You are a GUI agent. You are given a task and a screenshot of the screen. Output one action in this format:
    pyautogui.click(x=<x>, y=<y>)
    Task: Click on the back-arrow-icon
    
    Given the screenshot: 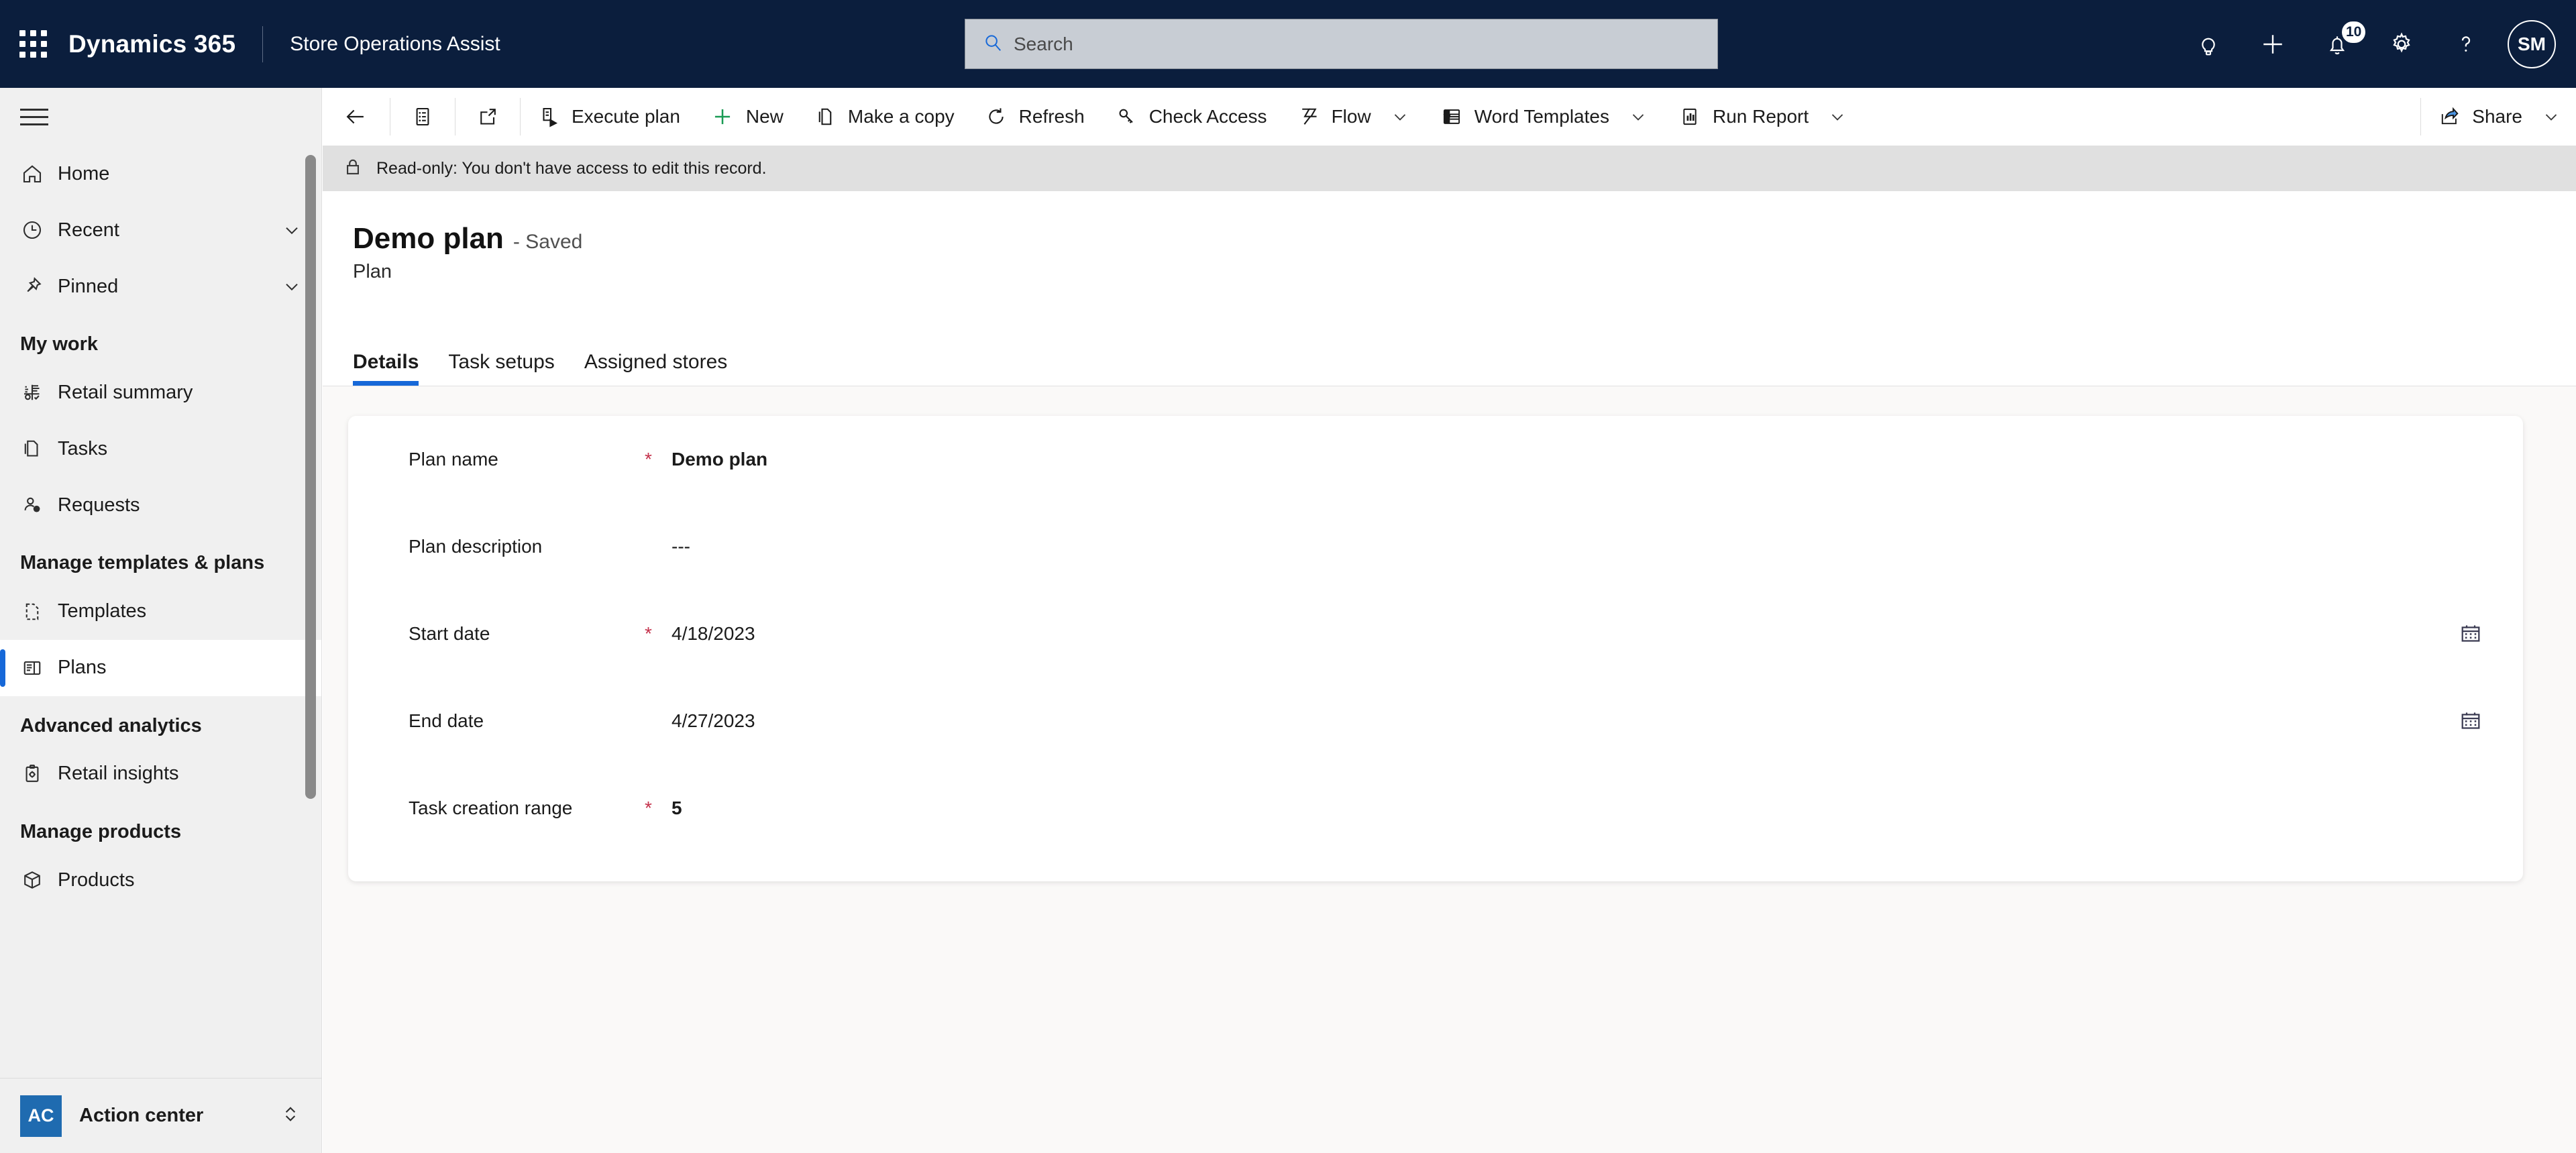 What is the action you would take?
    pyautogui.click(x=355, y=117)
    